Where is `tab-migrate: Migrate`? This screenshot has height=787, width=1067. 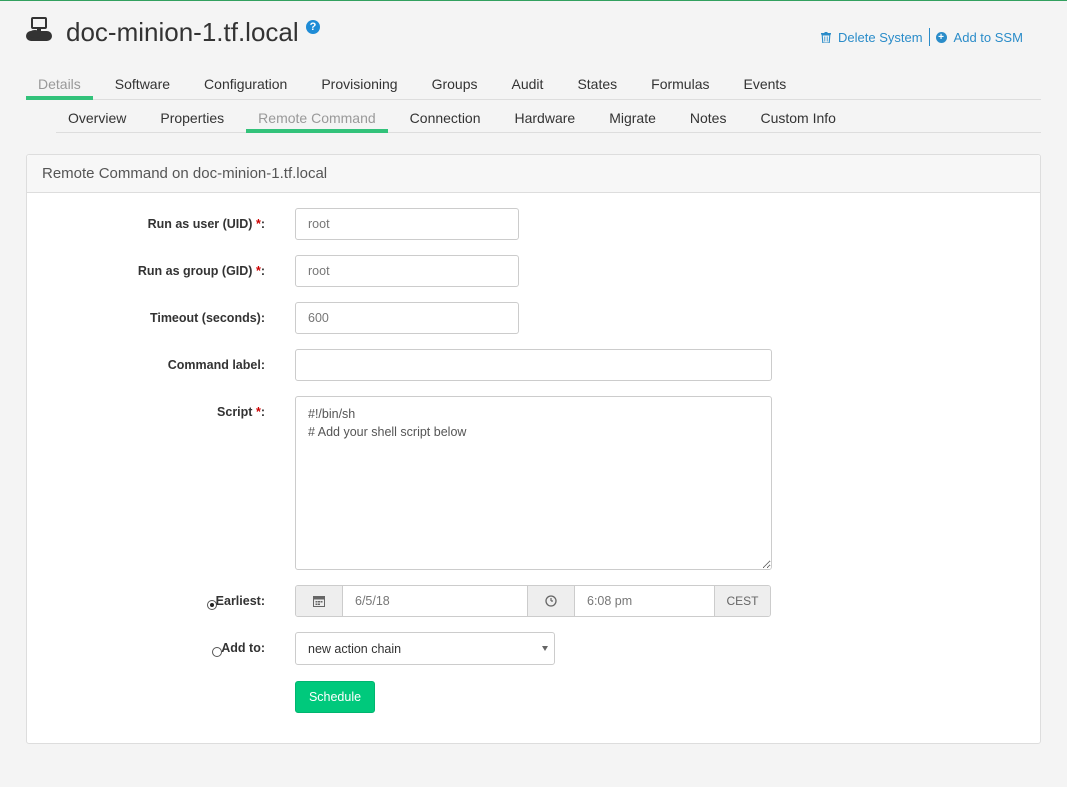
tab-migrate: Migrate is located at coordinates (632, 120).